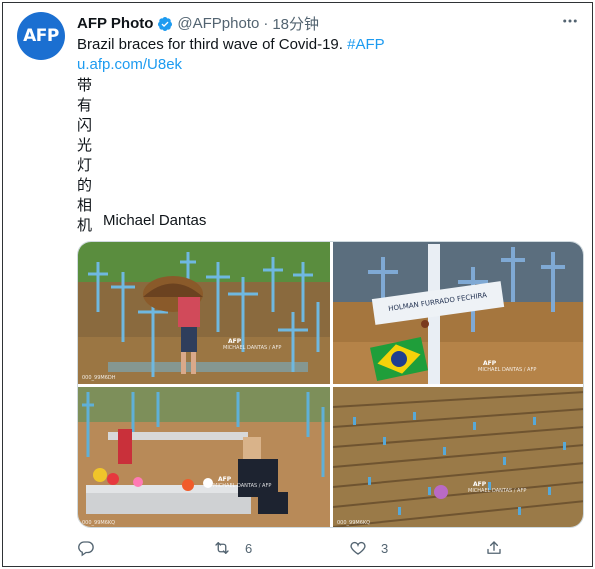 The height and width of the screenshot is (569, 595). I want to click on photo-4: AFP MICHAEL DANTAS / AFP 000_99M6KQ, so click(458, 457).